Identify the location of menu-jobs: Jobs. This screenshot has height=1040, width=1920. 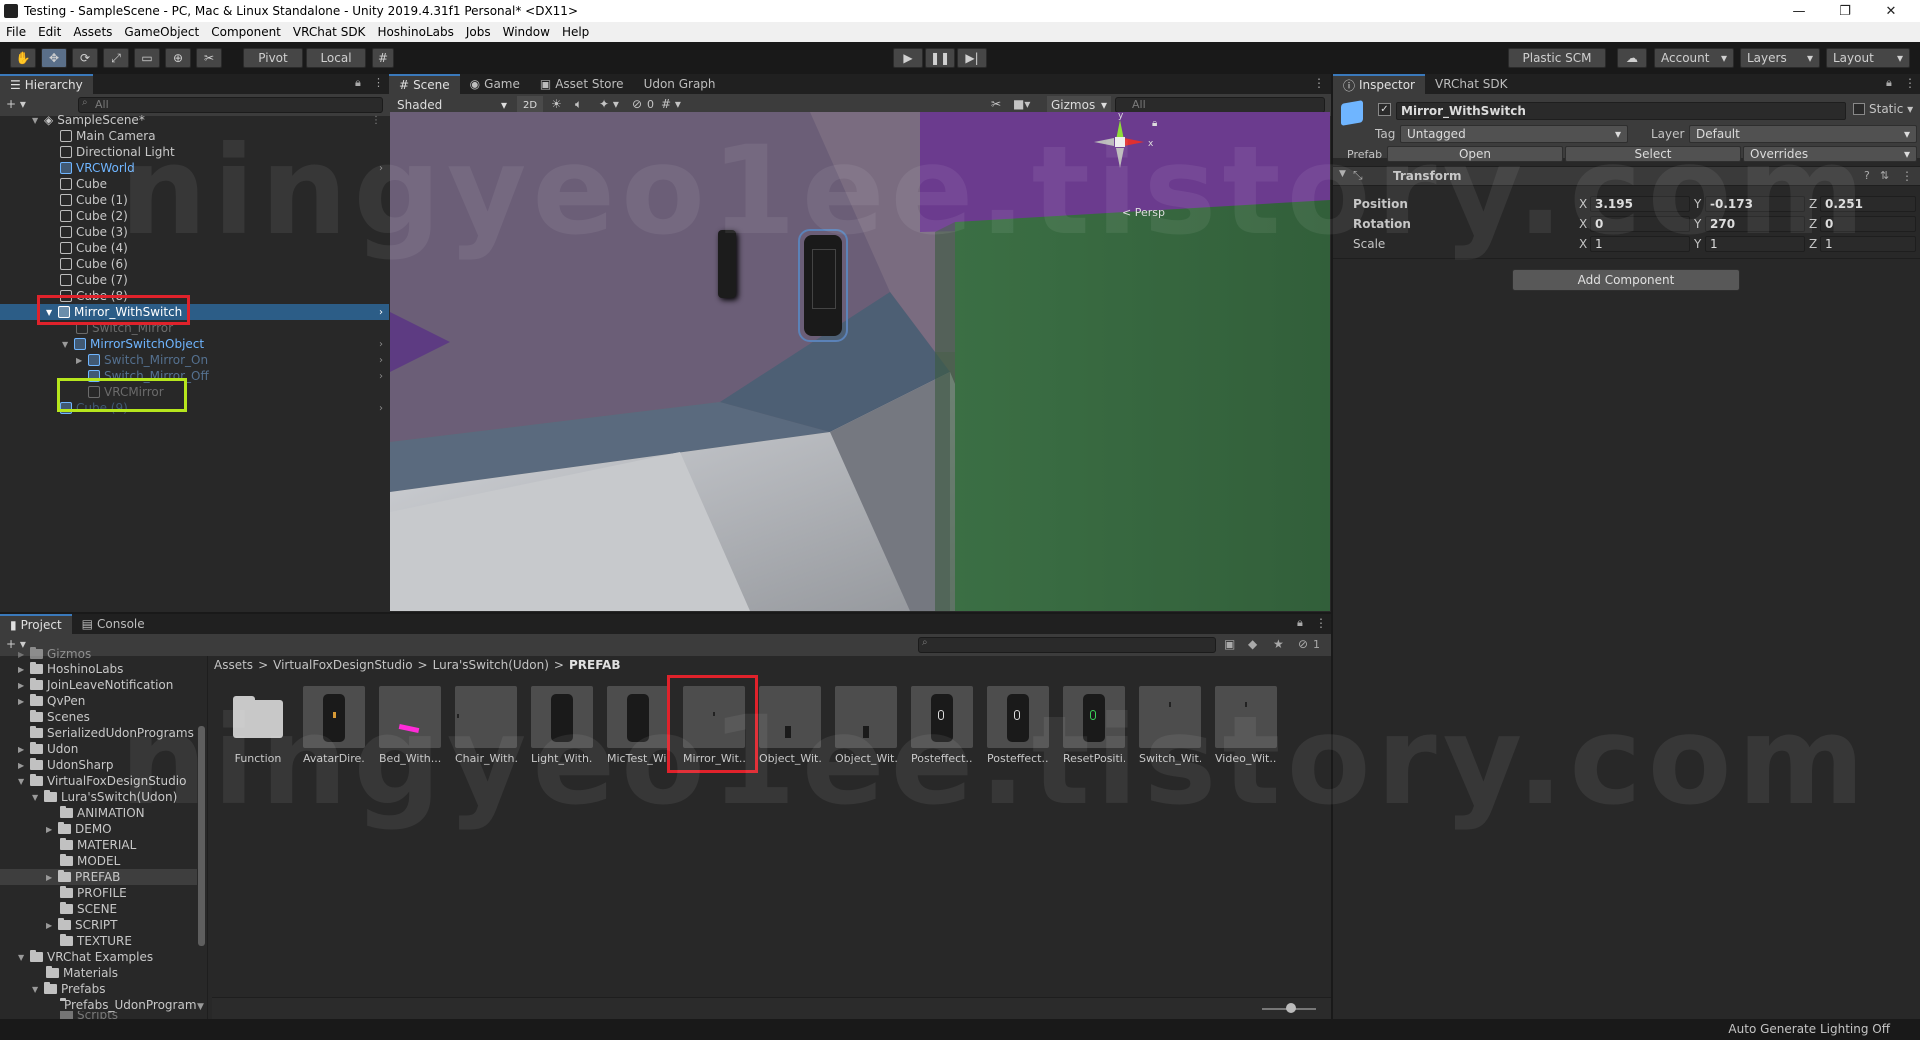
(478, 32).